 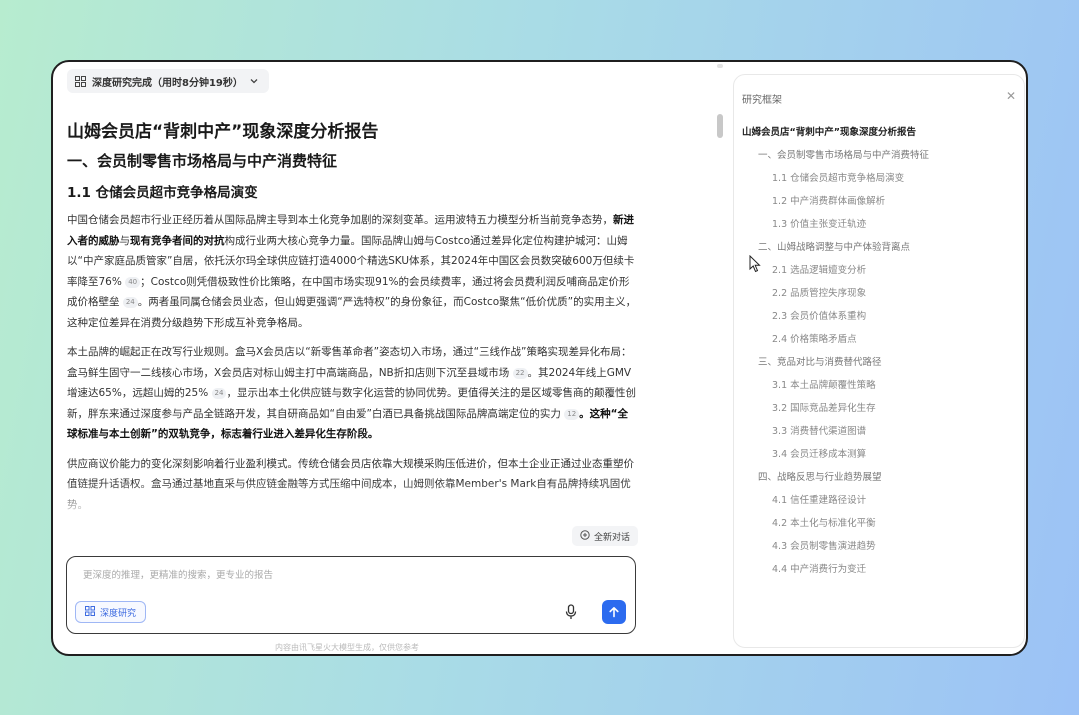 I want to click on content-fade, so click(x=353, y=502).